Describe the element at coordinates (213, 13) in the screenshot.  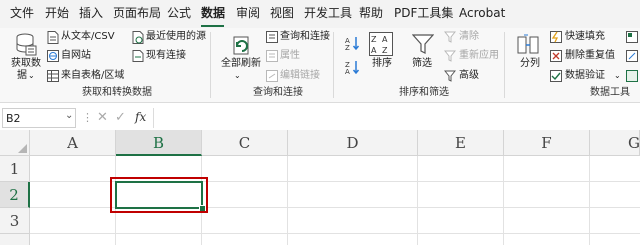
I see `tab-data: 数据` at that location.